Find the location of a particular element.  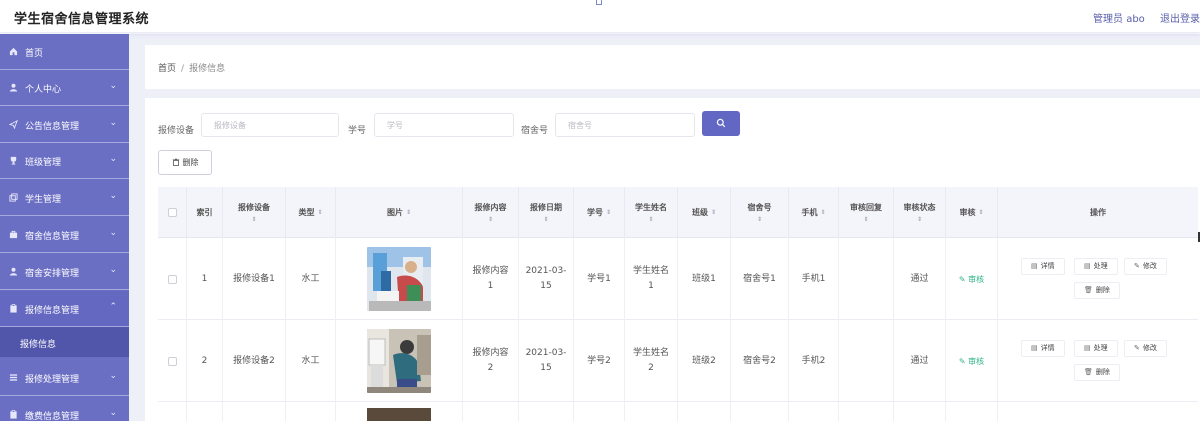

column-header-class: 班级 ⇕ is located at coordinates (704, 212).